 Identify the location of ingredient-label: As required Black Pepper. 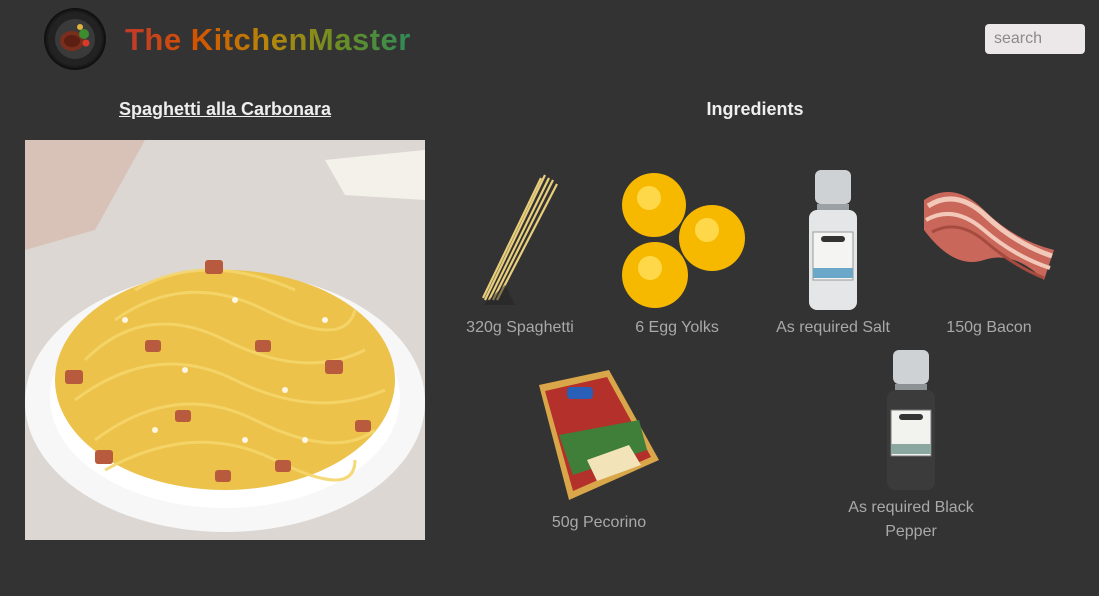
(911, 519).